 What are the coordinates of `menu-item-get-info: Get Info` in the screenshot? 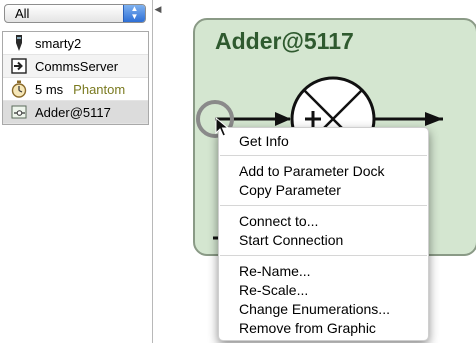 It's located at (264, 141).